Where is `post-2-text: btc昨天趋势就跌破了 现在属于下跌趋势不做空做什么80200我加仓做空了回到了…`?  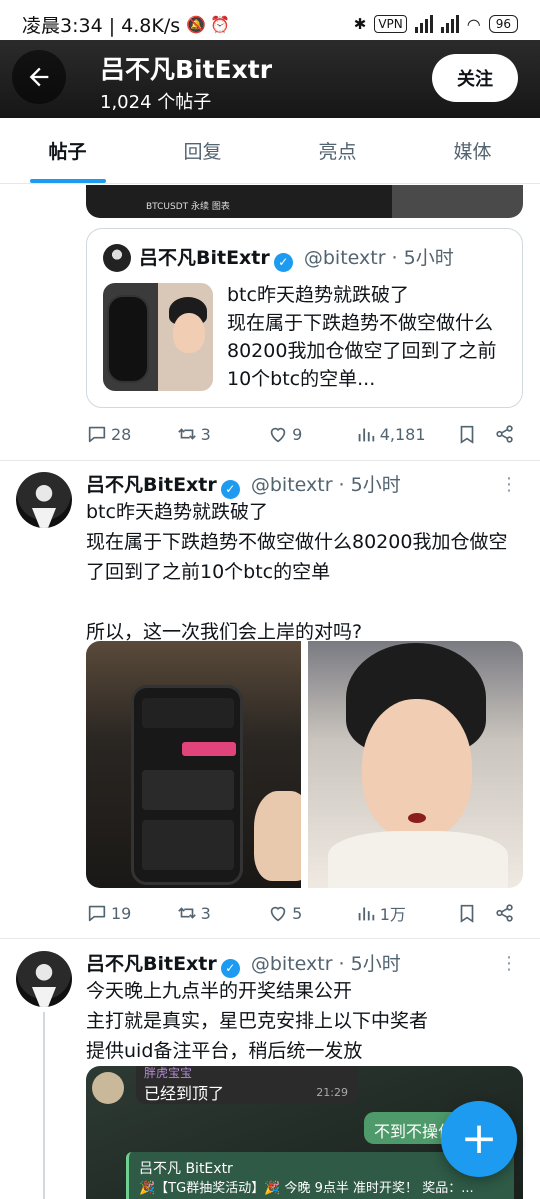 post-2-text: btc昨天趋势就跌破了 现在属于下跌趋势不做空做什么80200我加仓做空了回到了… is located at coordinates (297, 572).